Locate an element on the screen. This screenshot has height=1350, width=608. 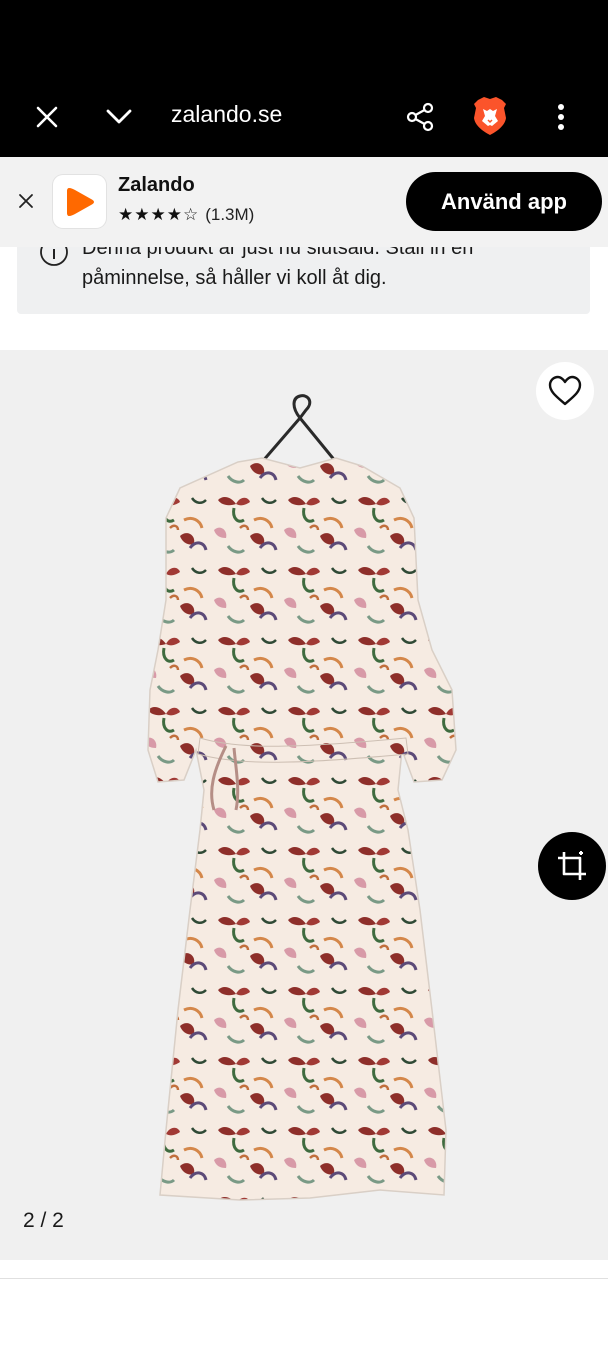
wishlist-button is located at coordinates (565, 391).